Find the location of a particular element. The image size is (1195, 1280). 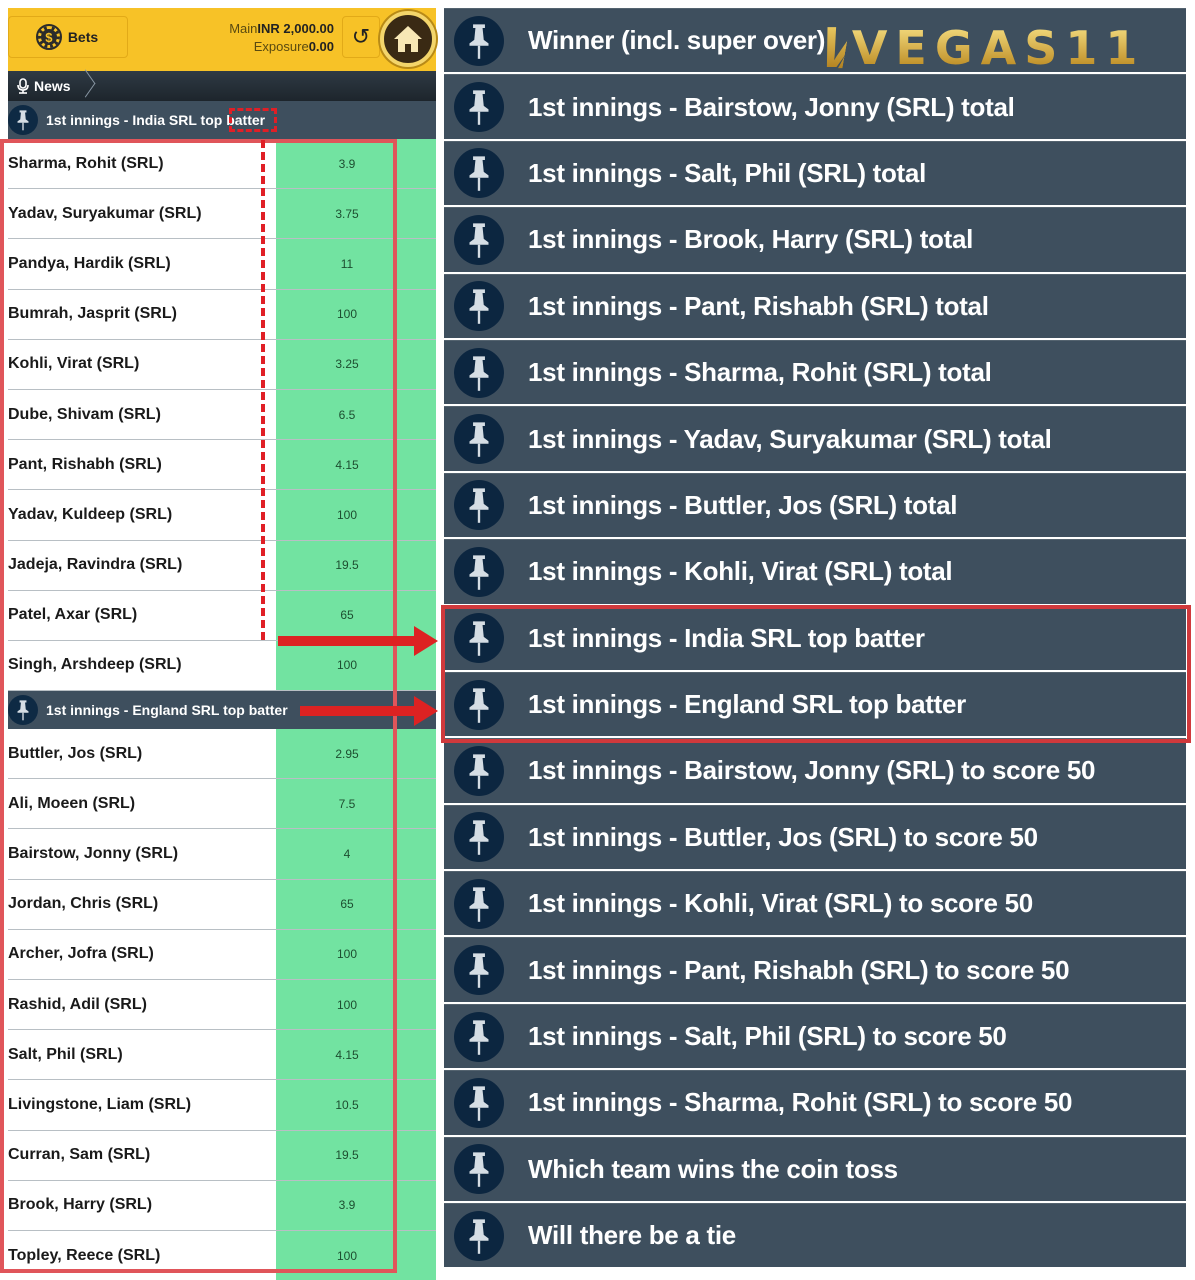

market-list-item: Winner (incl. super over) V/ VEGAS11 is located at coordinates (815, 44).